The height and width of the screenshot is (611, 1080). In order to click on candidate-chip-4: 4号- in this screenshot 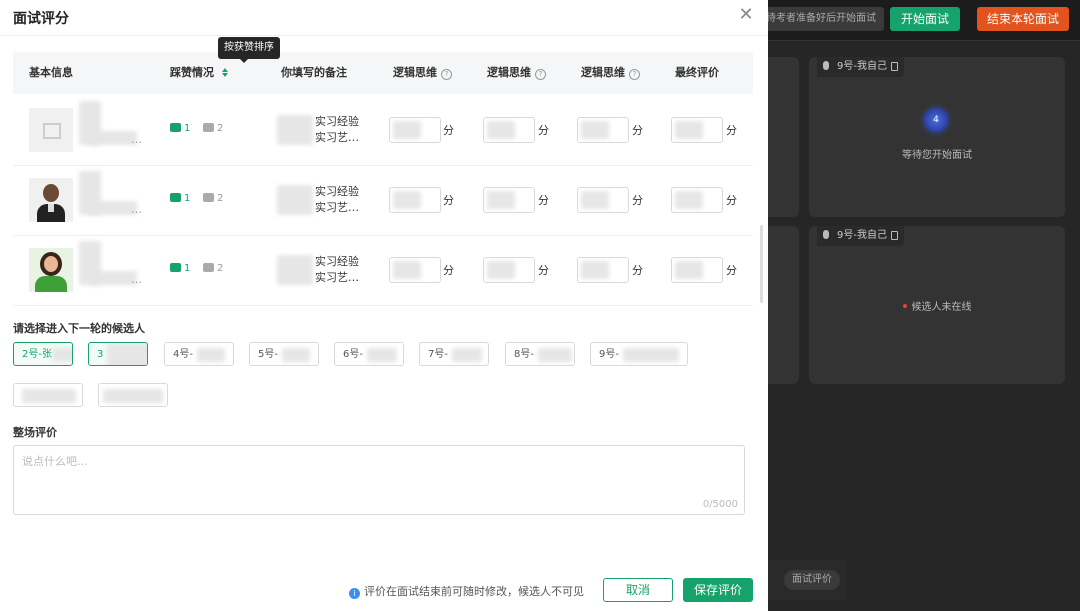, I will do `click(199, 354)`.